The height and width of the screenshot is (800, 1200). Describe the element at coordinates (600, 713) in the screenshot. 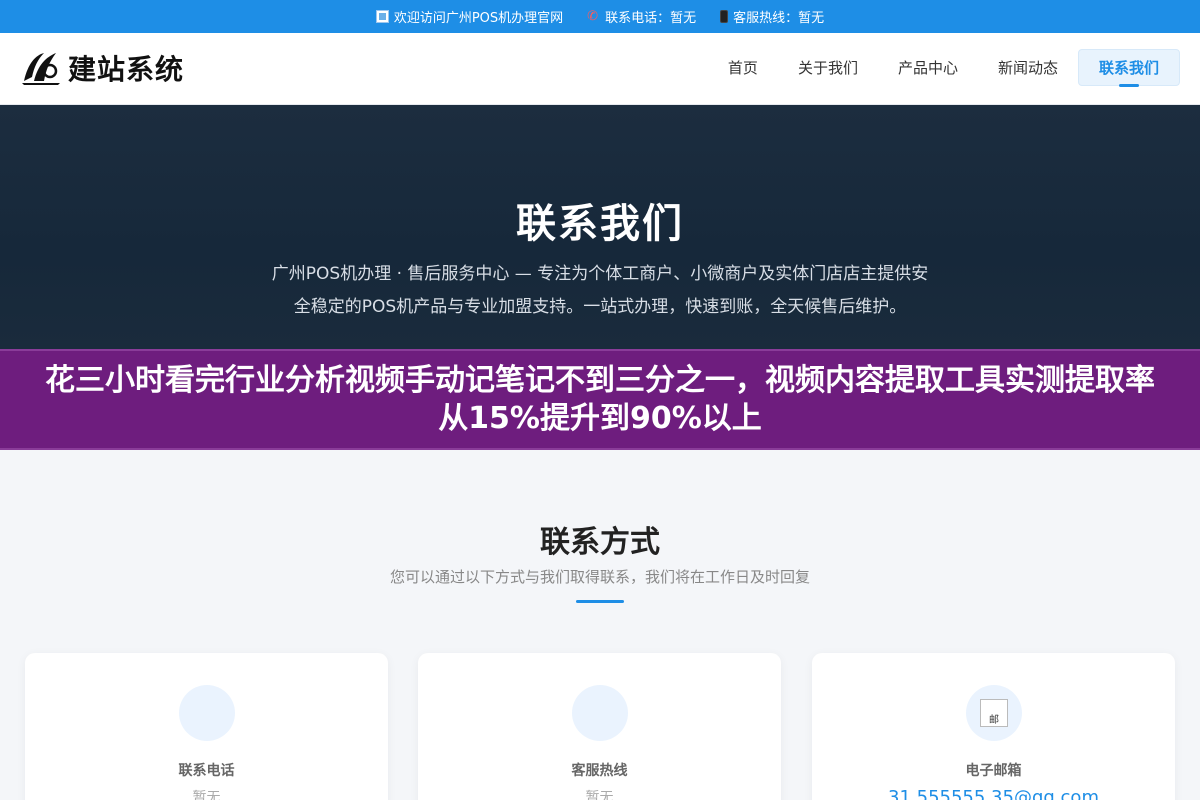

I see `headset-icon` at that location.